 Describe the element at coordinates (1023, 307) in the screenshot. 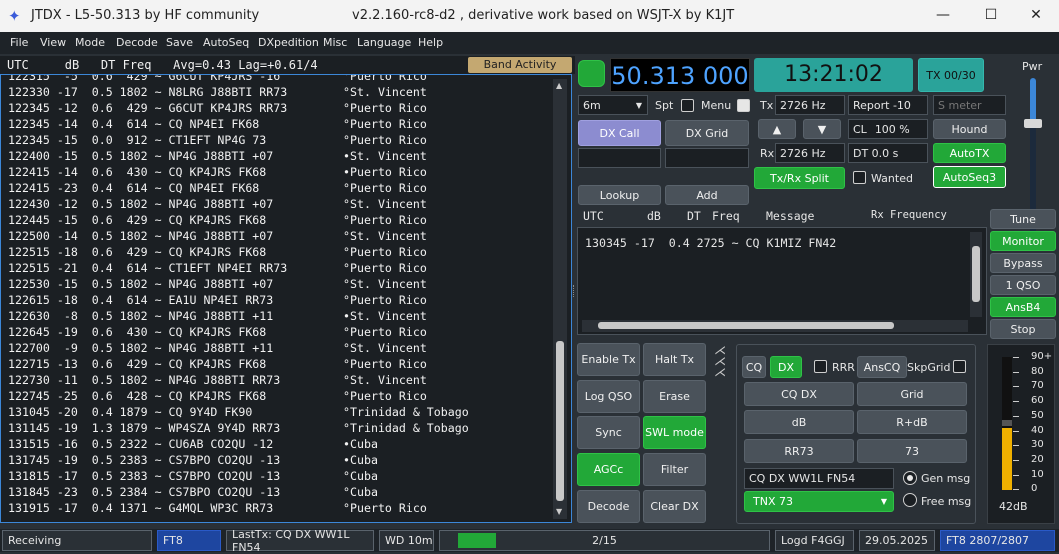

I see `ansb4-button: AnsB4` at that location.